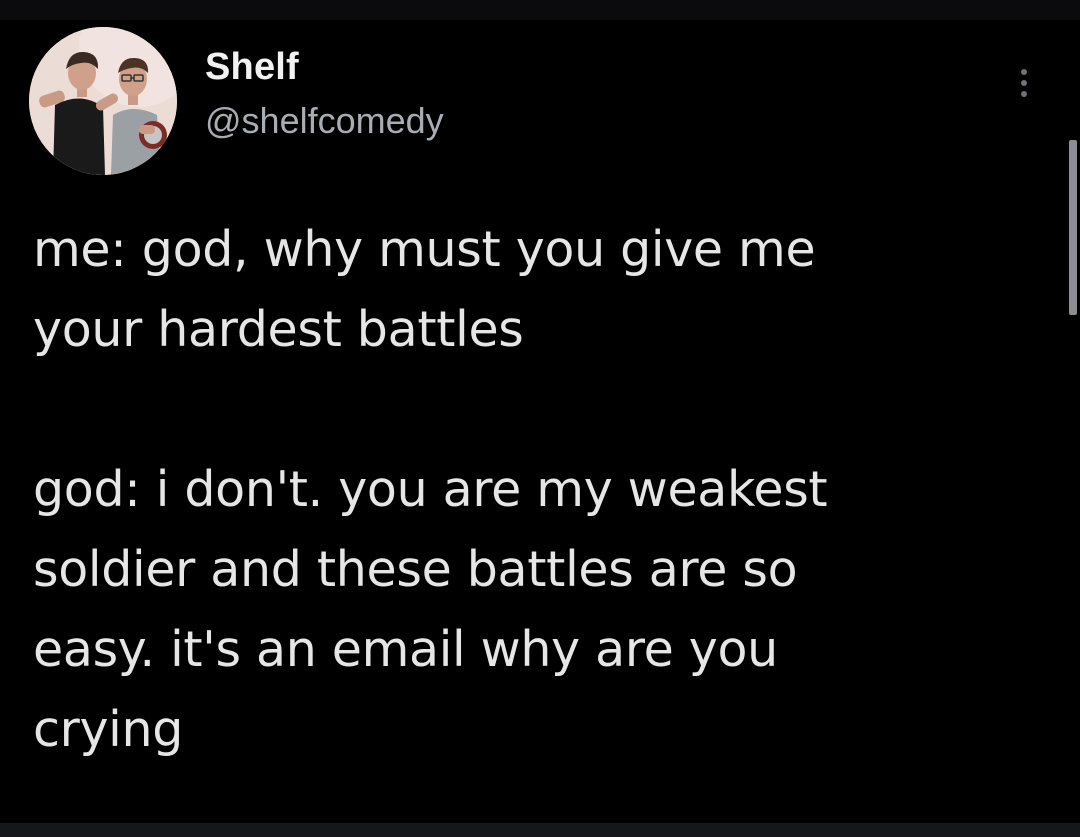 The width and height of the screenshot is (1080, 837). I want to click on display-name: Shelf, so click(324, 67).